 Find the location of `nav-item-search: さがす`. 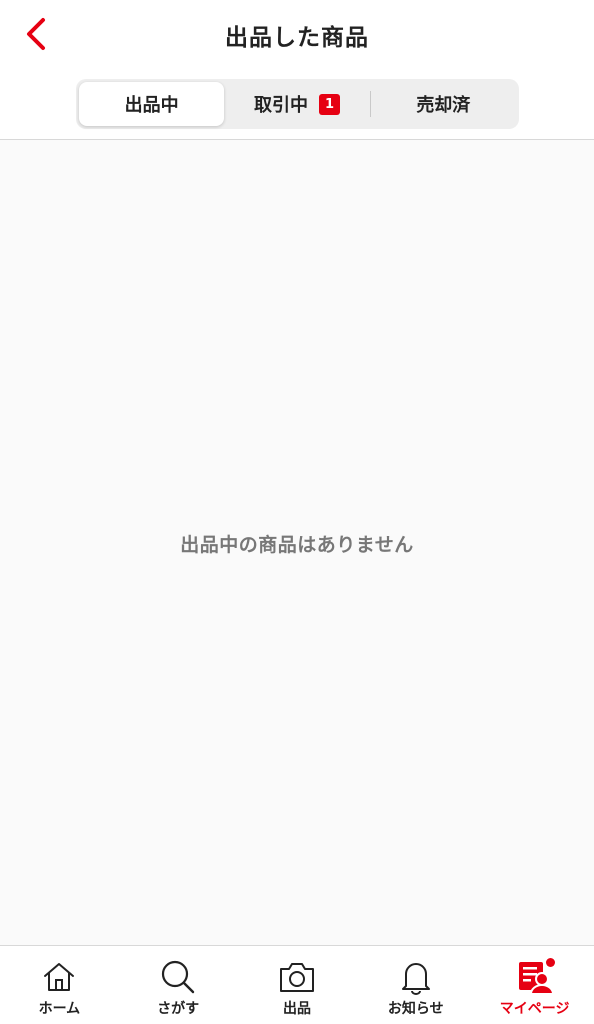

nav-item-search: さがす is located at coordinates (178, 985).